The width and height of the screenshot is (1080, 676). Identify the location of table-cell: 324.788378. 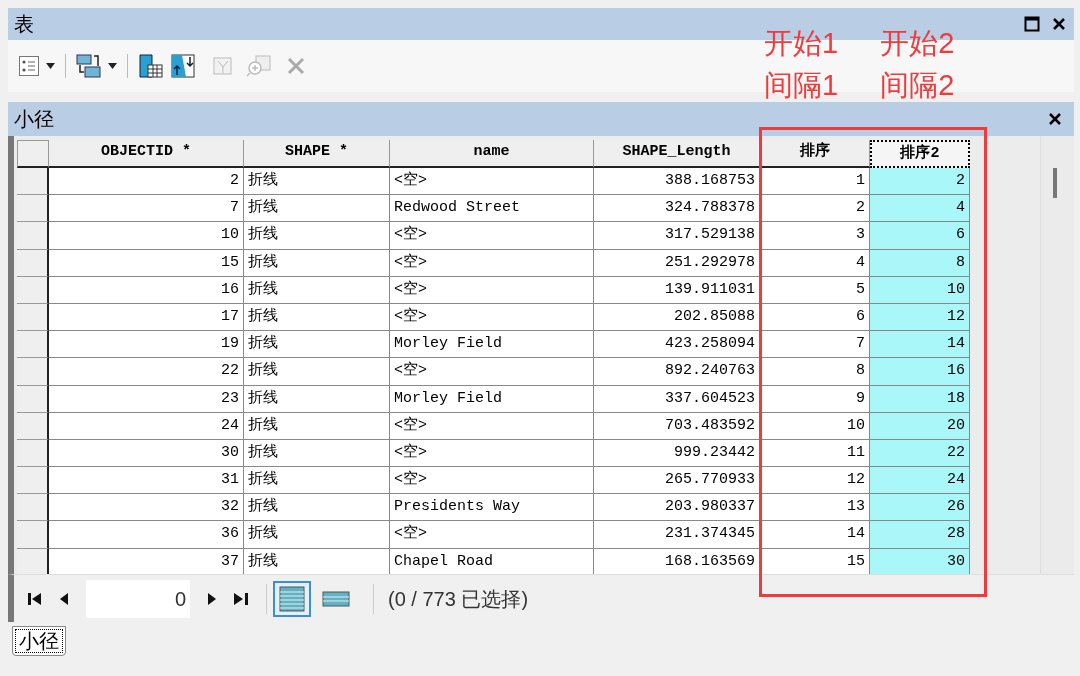
(677, 209).